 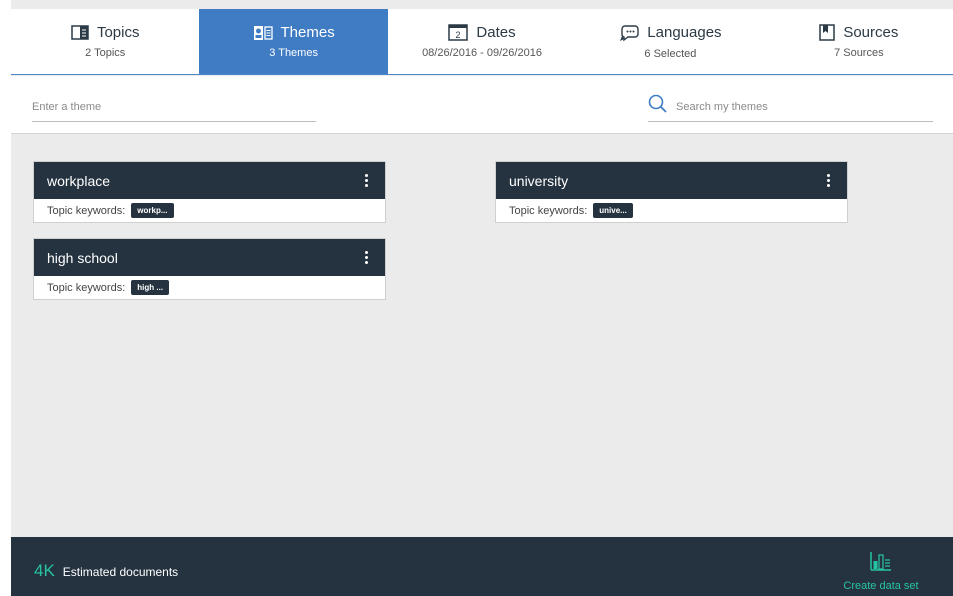 I want to click on estimated-documents-count: 4K, so click(x=44, y=570).